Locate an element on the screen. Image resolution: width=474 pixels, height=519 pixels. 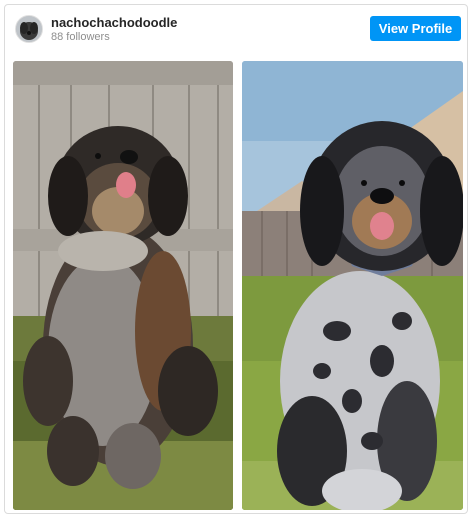
profile-username: nachochachodoodle is located at coordinates (114, 22).